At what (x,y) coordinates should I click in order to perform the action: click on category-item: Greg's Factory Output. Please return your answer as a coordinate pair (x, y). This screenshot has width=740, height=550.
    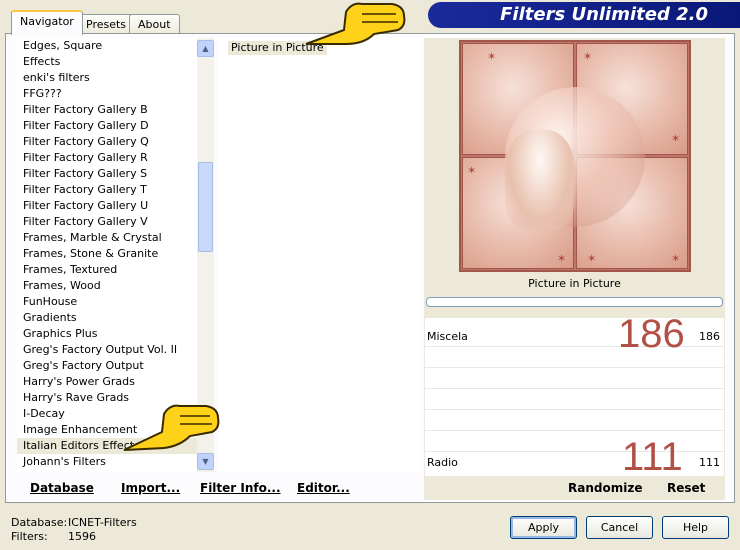
    Looking at the image, I should click on (107, 366).